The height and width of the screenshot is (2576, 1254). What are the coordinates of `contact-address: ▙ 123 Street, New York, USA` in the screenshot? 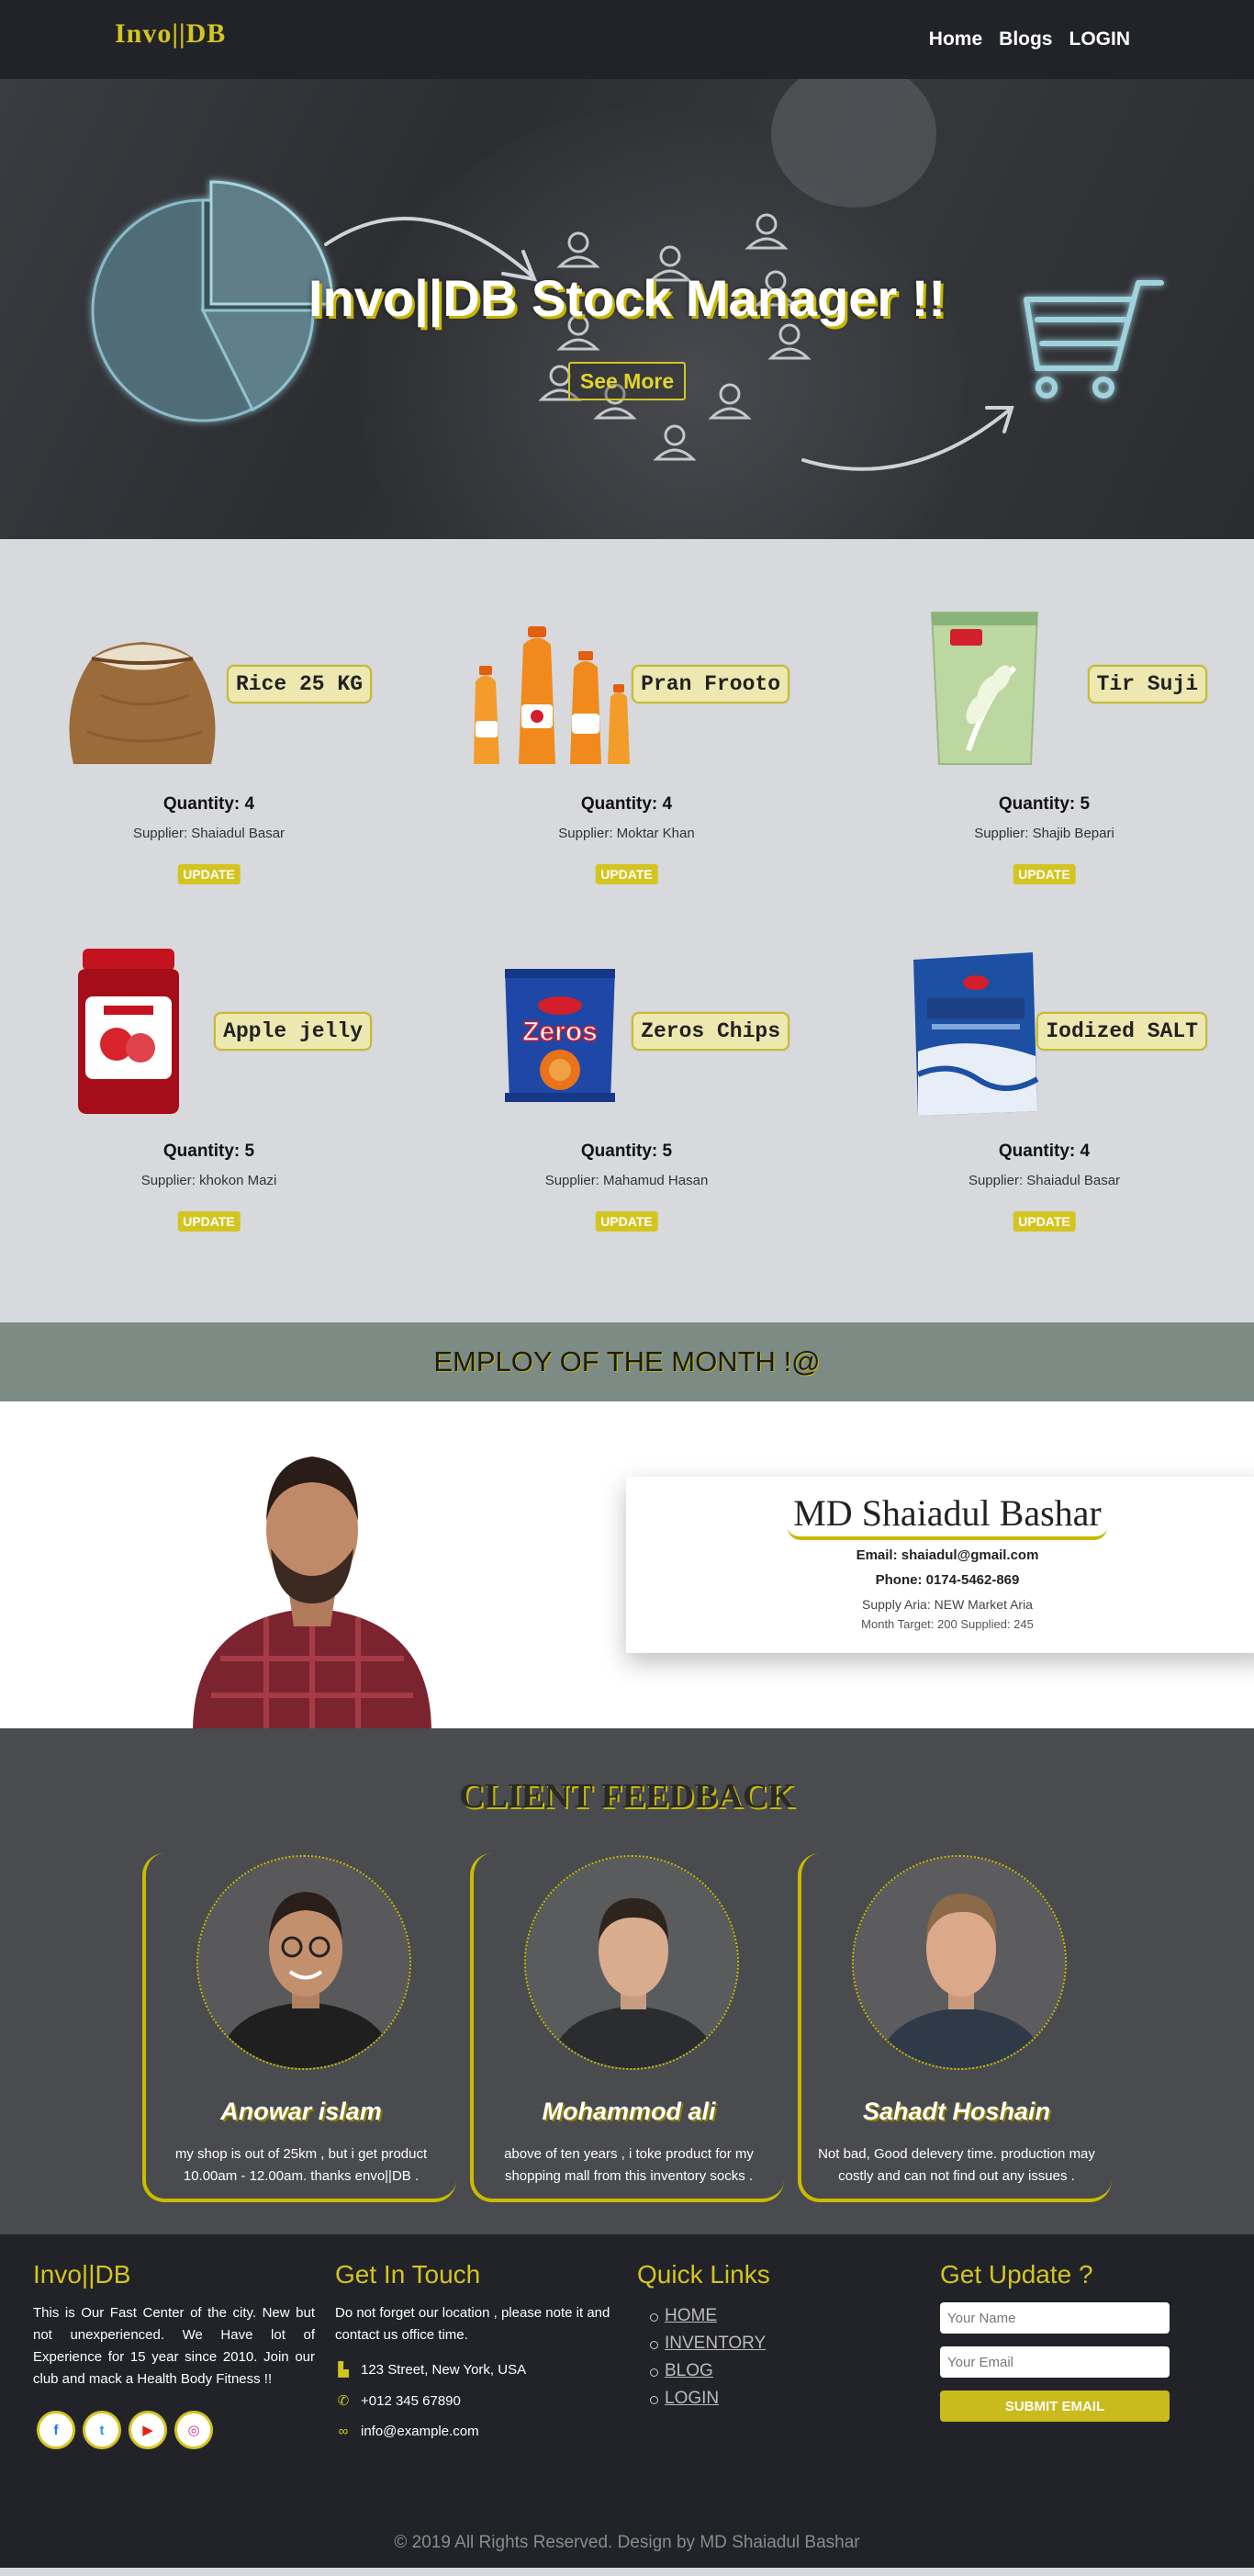 It's located at (473, 2370).